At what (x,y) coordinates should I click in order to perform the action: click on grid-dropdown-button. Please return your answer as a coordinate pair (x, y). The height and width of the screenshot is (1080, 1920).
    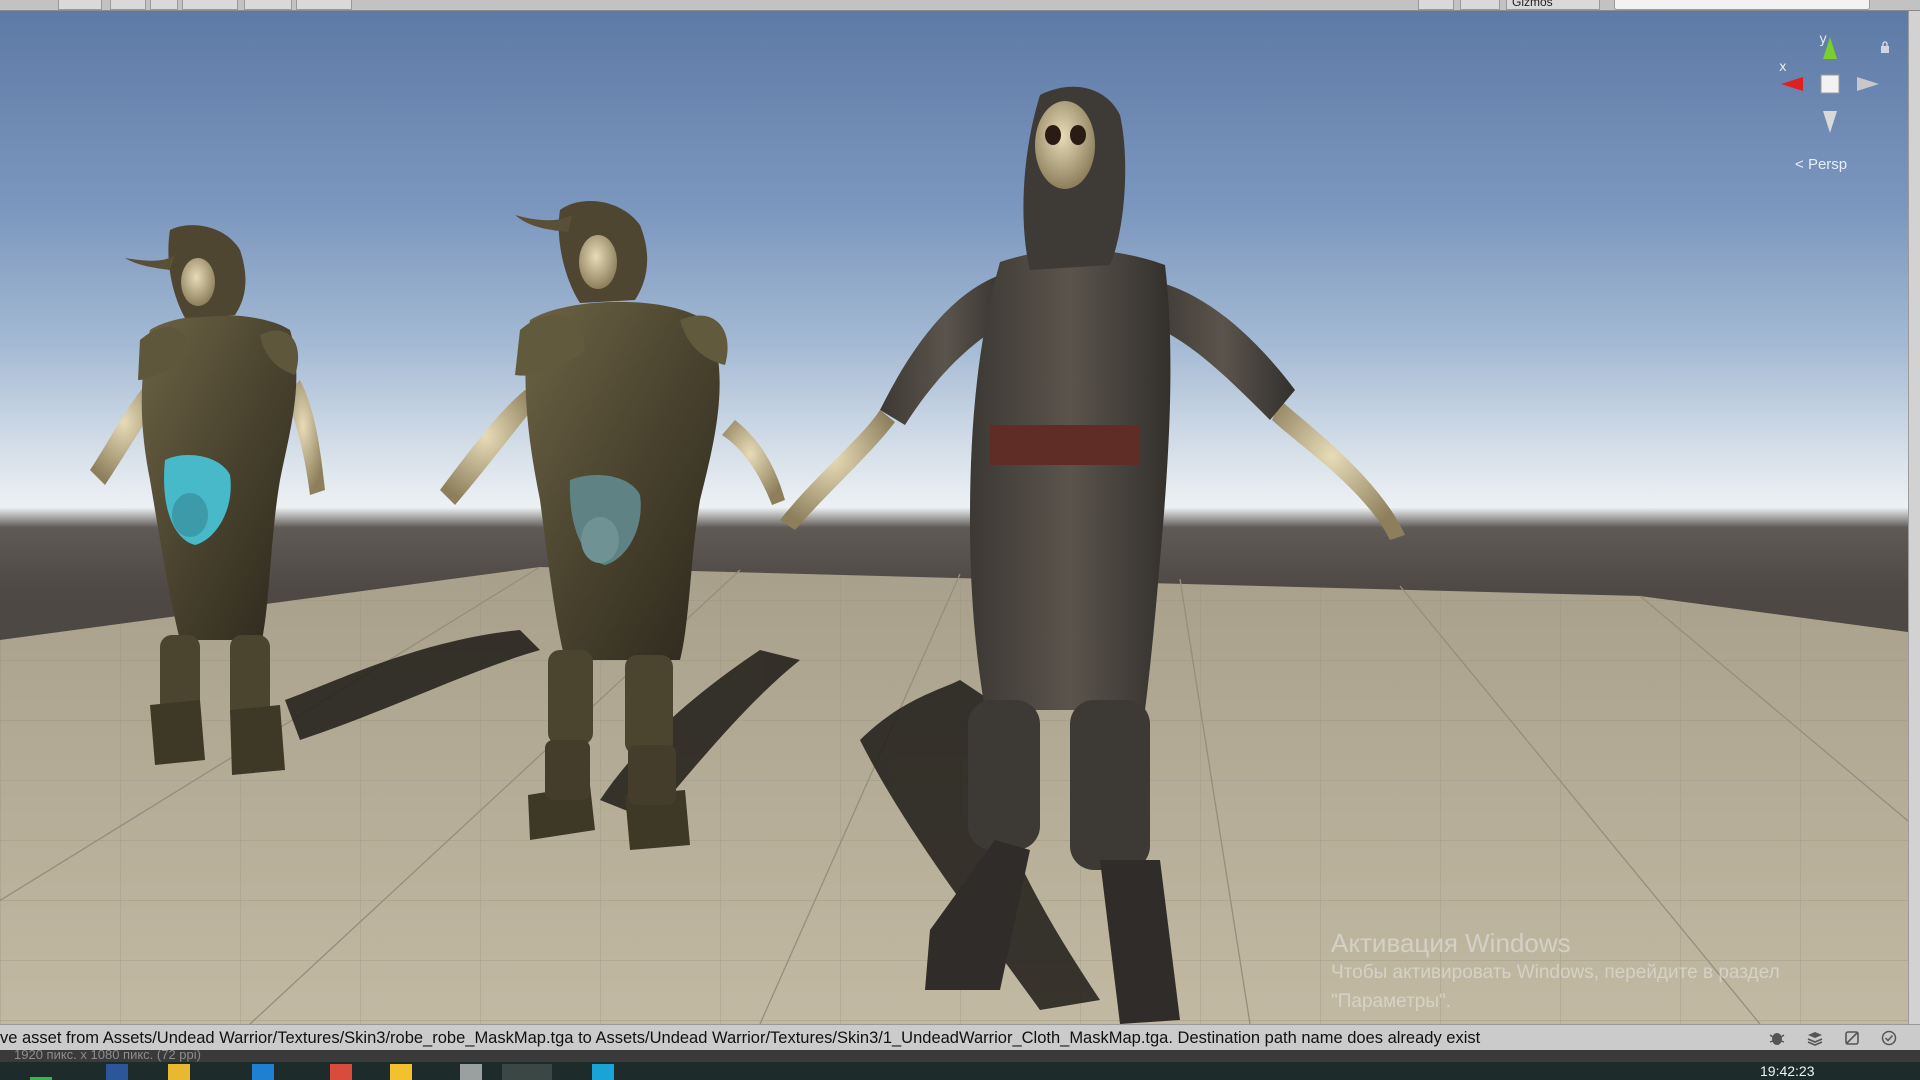
    Looking at the image, I should click on (324, 5).